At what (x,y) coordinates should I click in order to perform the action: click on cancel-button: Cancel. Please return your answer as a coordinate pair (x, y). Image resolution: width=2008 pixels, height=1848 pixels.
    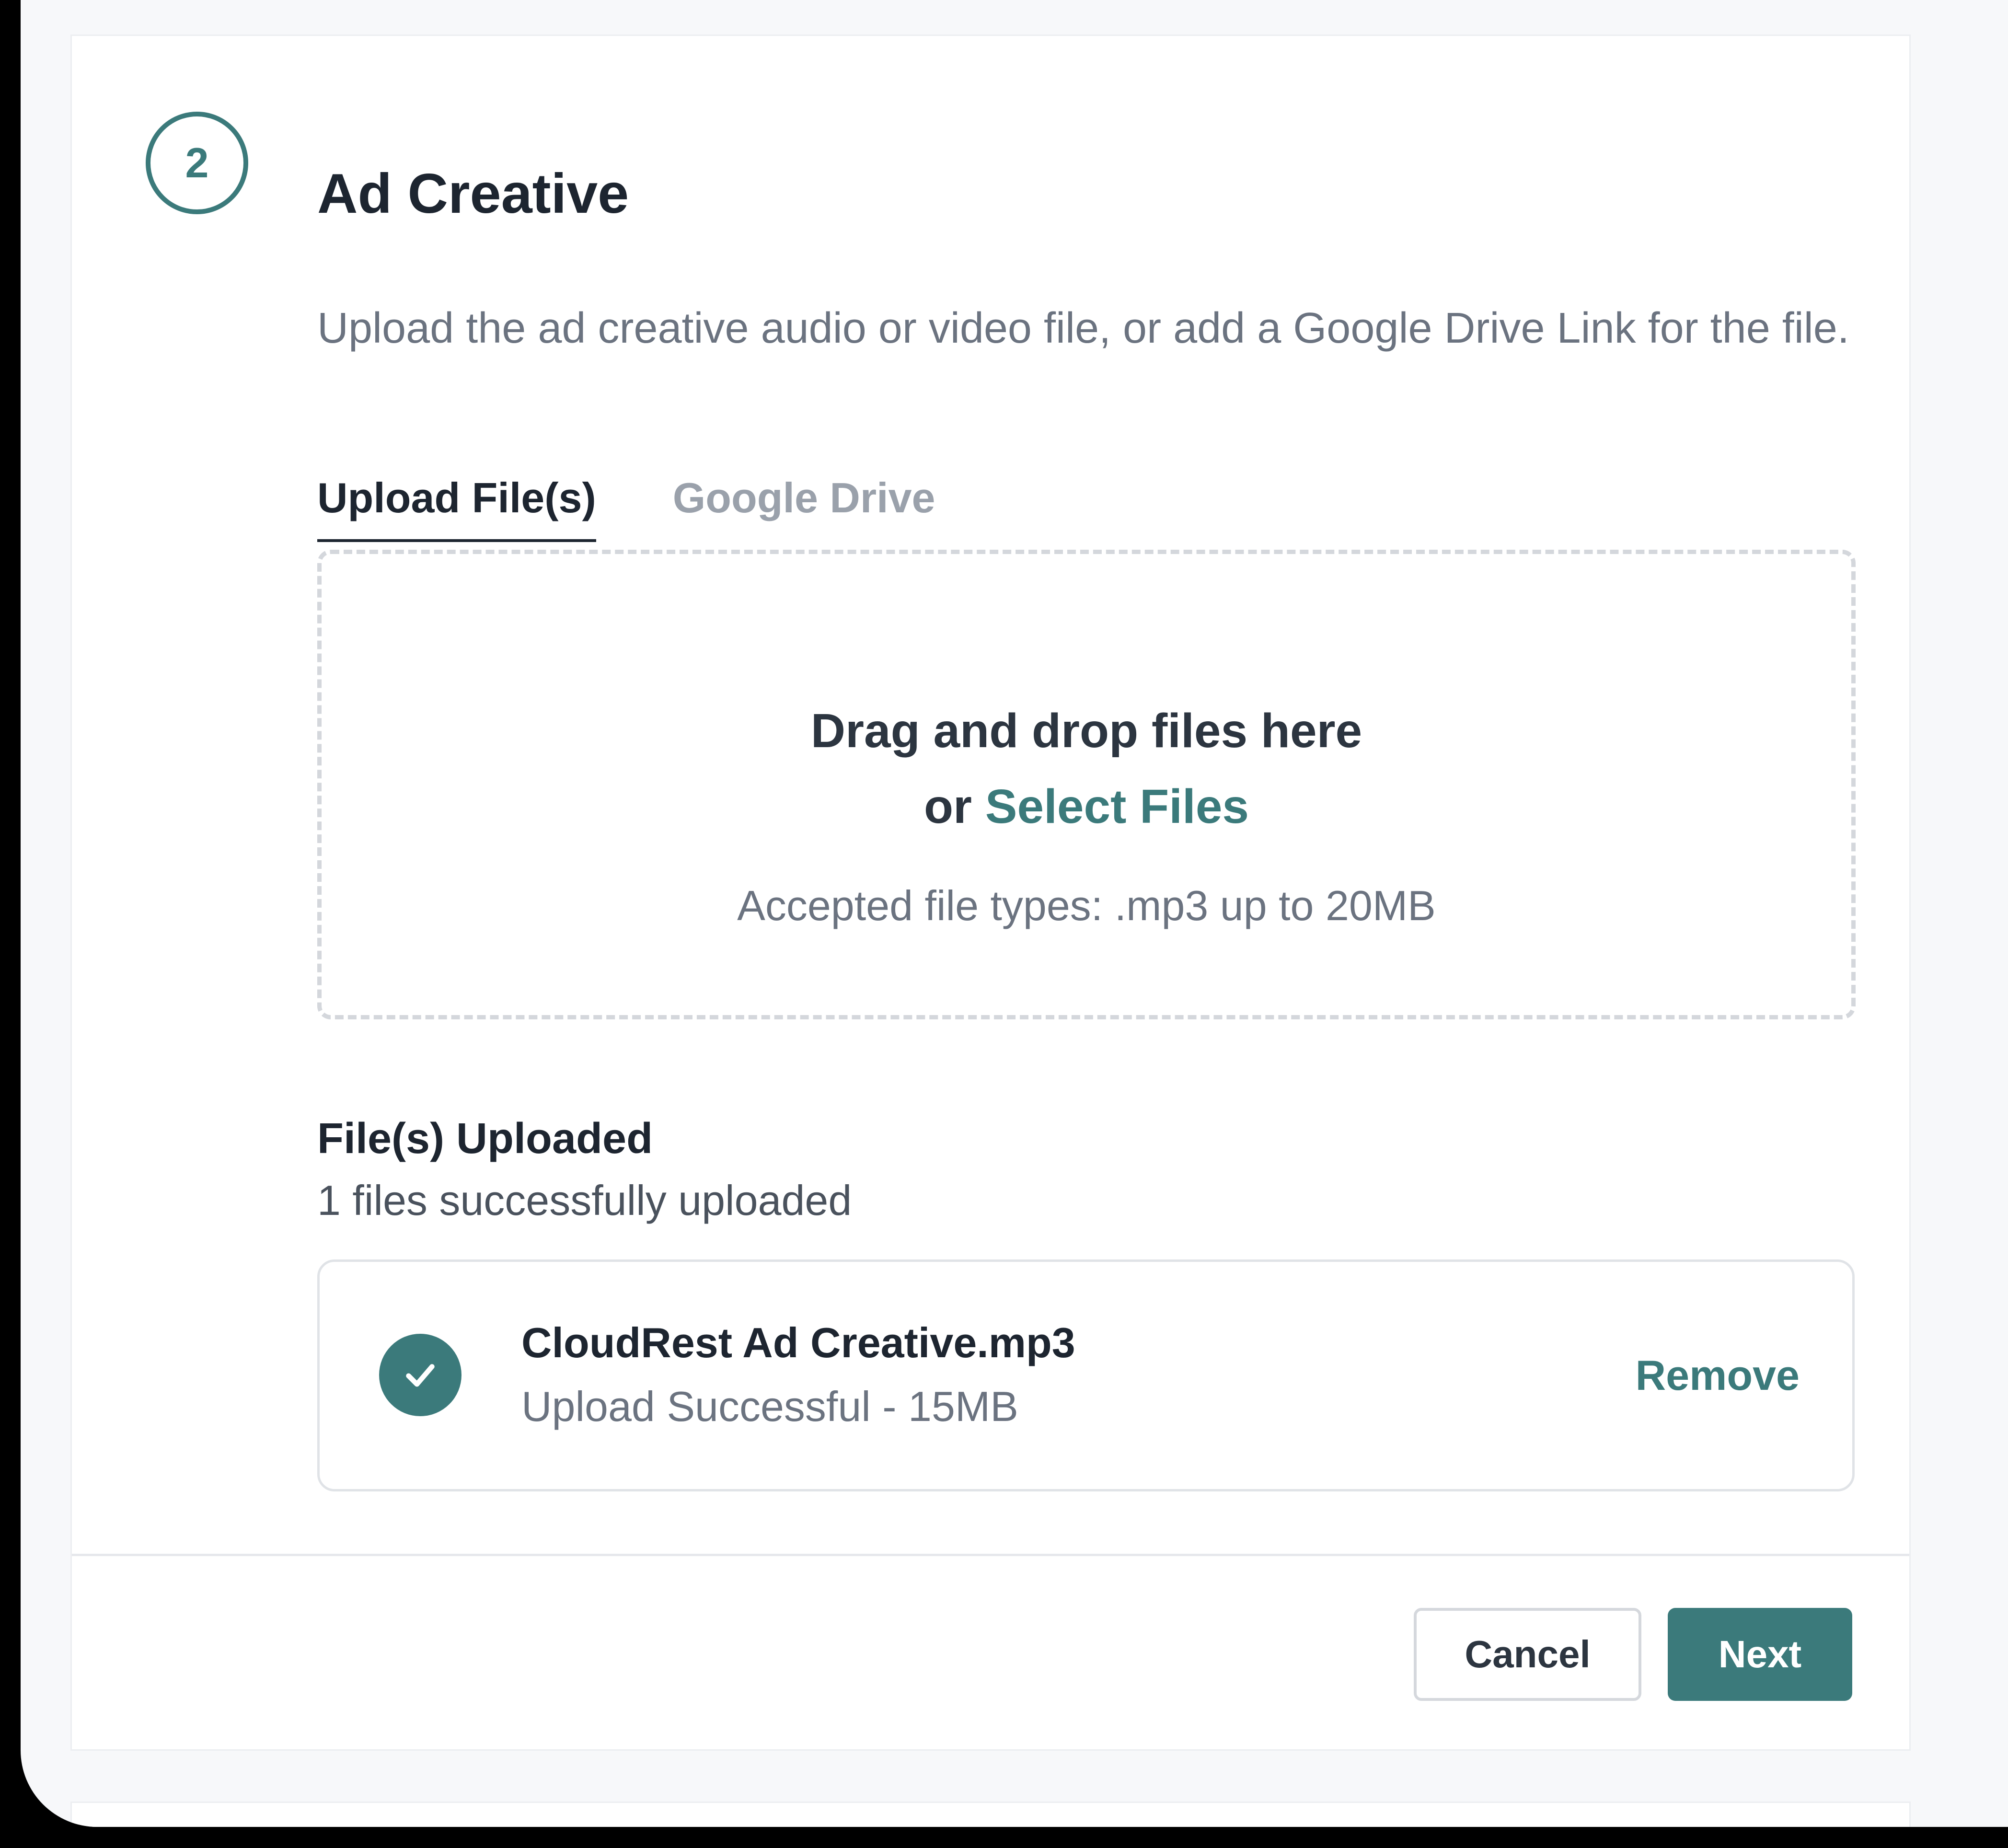
    Looking at the image, I should click on (1527, 1655).